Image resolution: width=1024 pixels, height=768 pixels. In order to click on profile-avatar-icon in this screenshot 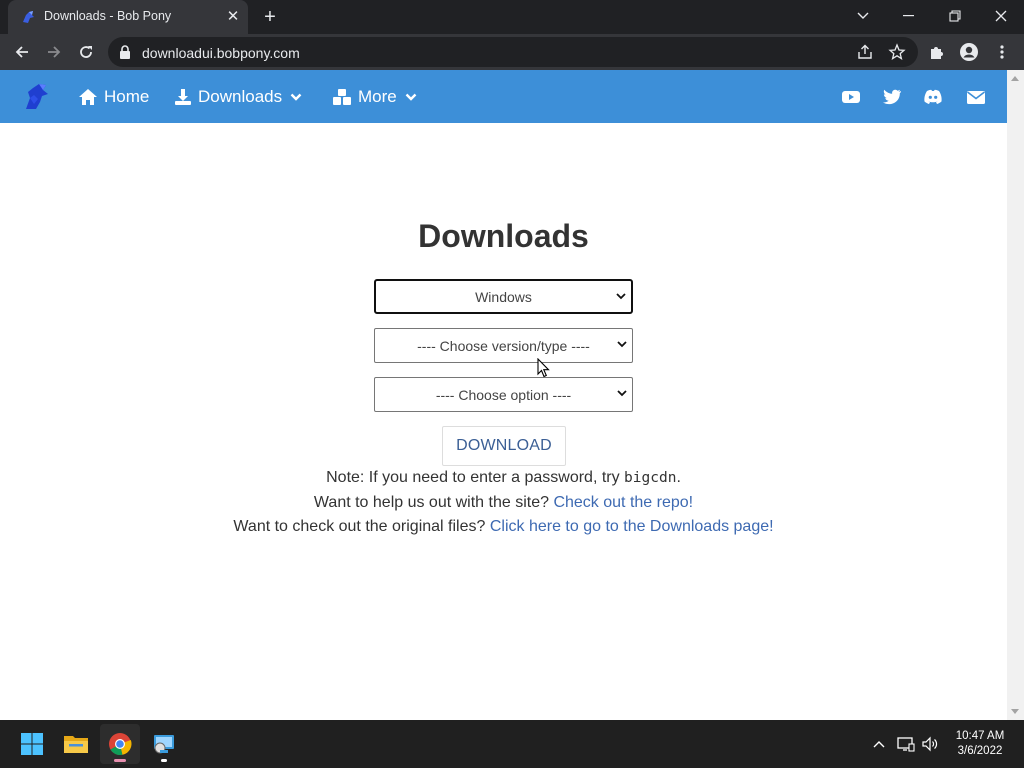, I will do `click(969, 52)`.